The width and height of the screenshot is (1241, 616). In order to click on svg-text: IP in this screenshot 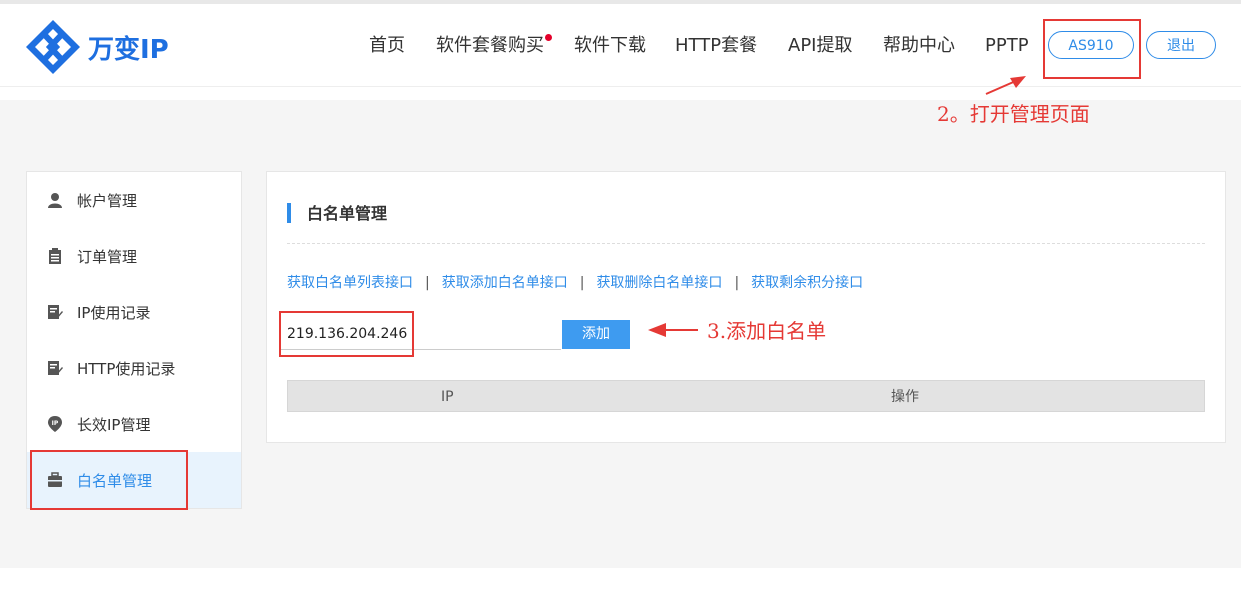, I will do `click(55, 423)`.